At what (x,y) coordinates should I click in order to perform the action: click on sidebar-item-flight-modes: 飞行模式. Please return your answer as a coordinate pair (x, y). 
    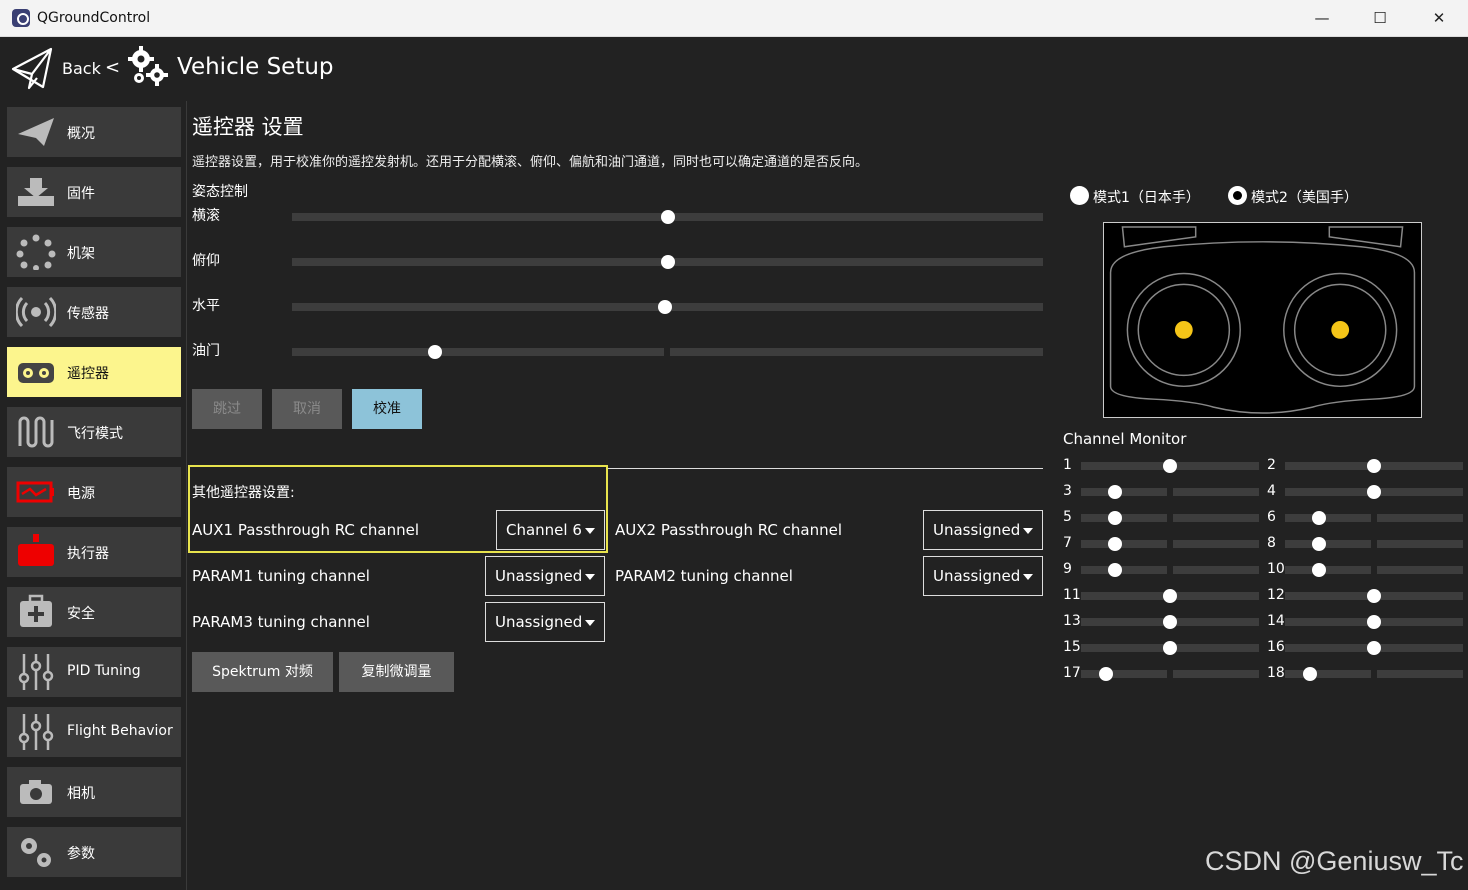
    Looking at the image, I should click on (94, 432).